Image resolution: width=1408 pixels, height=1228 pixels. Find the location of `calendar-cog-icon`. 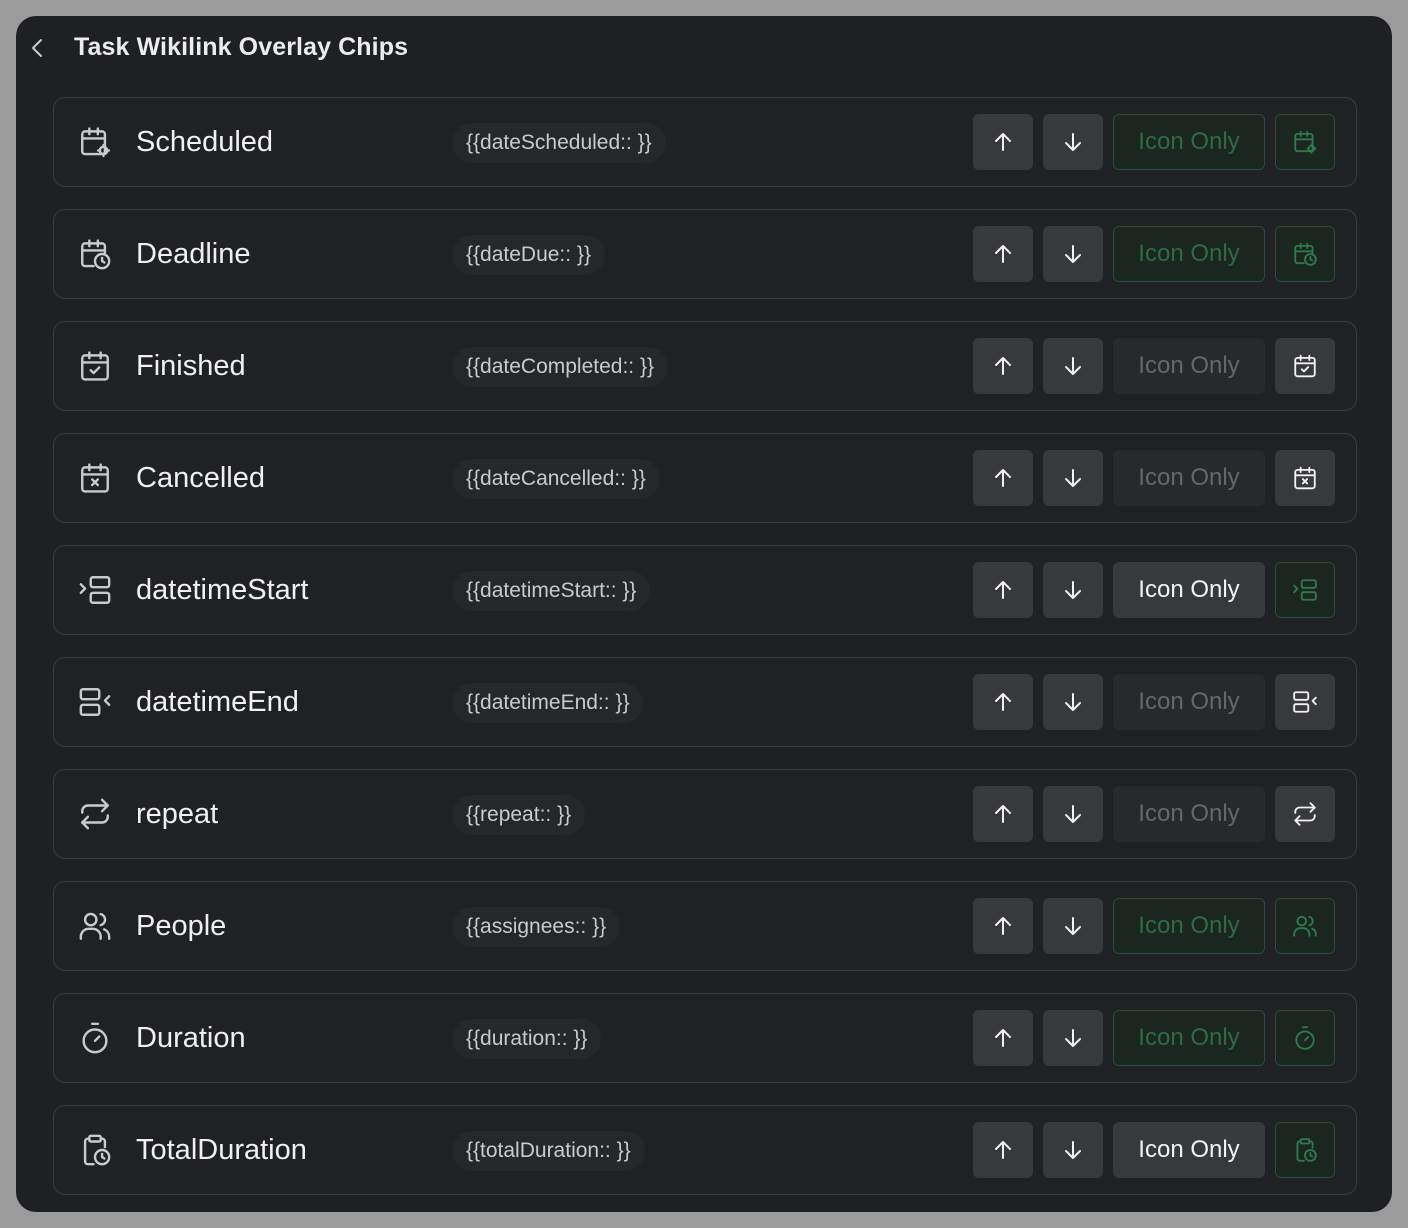

calendar-cog-icon is located at coordinates (1305, 142).